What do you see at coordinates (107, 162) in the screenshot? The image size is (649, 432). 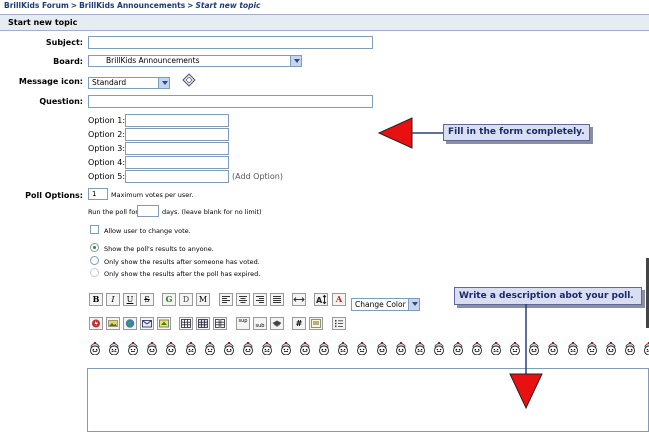 I see `option-label: Option 4:` at bounding box center [107, 162].